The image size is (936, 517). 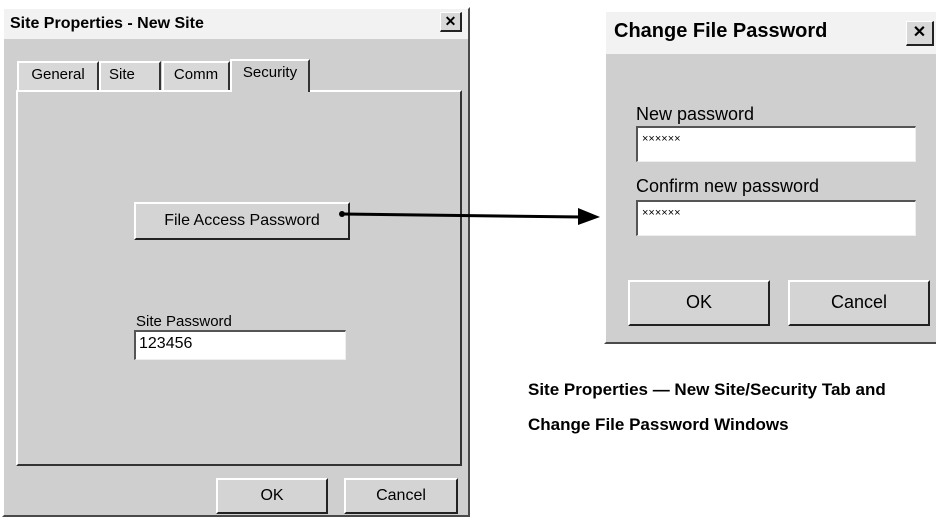 I want to click on site-properties-ok-label: OK, so click(x=272, y=495).